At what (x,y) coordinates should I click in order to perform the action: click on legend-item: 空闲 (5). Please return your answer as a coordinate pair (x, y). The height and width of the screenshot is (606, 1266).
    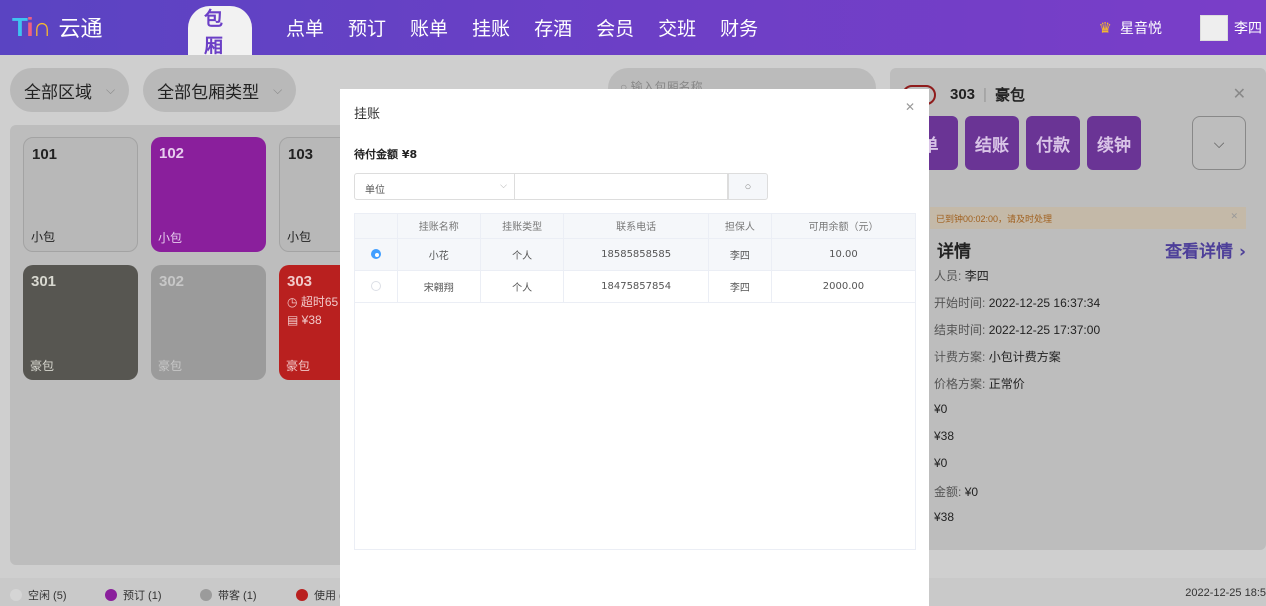
    Looking at the image, I should click on (38, 595).